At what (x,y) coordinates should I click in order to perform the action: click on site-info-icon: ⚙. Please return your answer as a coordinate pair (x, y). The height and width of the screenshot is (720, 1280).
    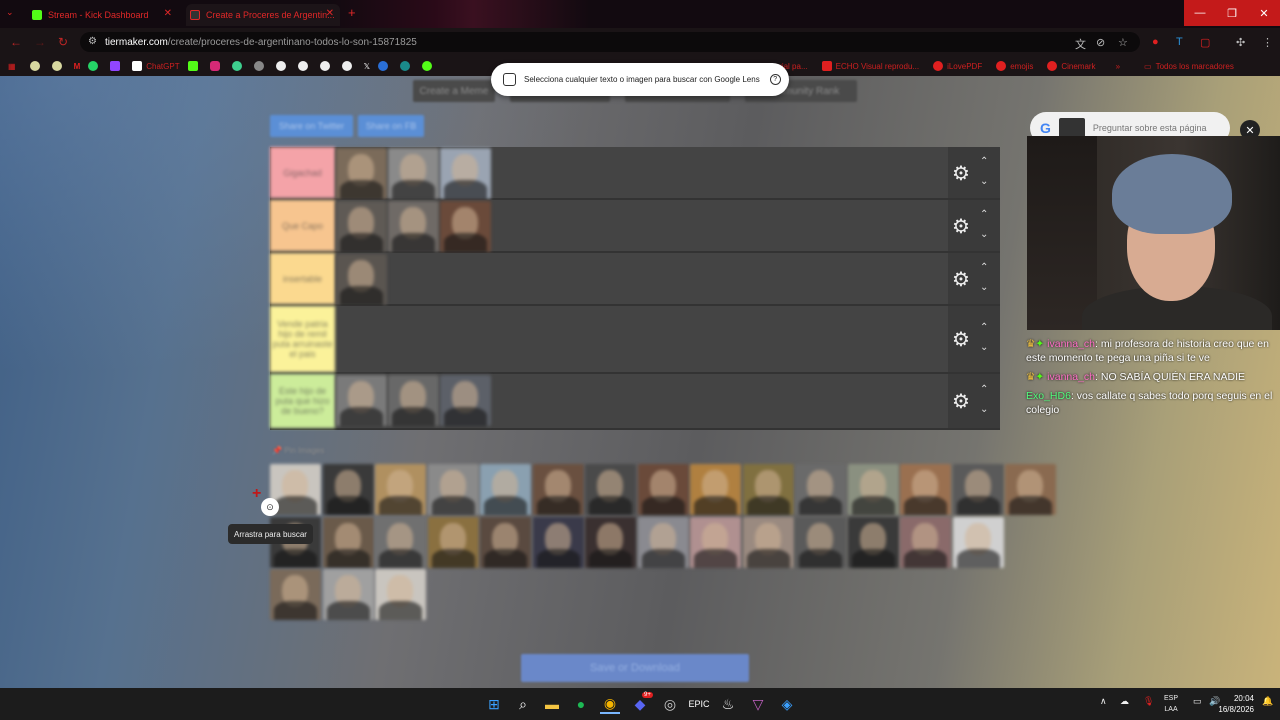
    Looking at the image, I should click on (92, 41).